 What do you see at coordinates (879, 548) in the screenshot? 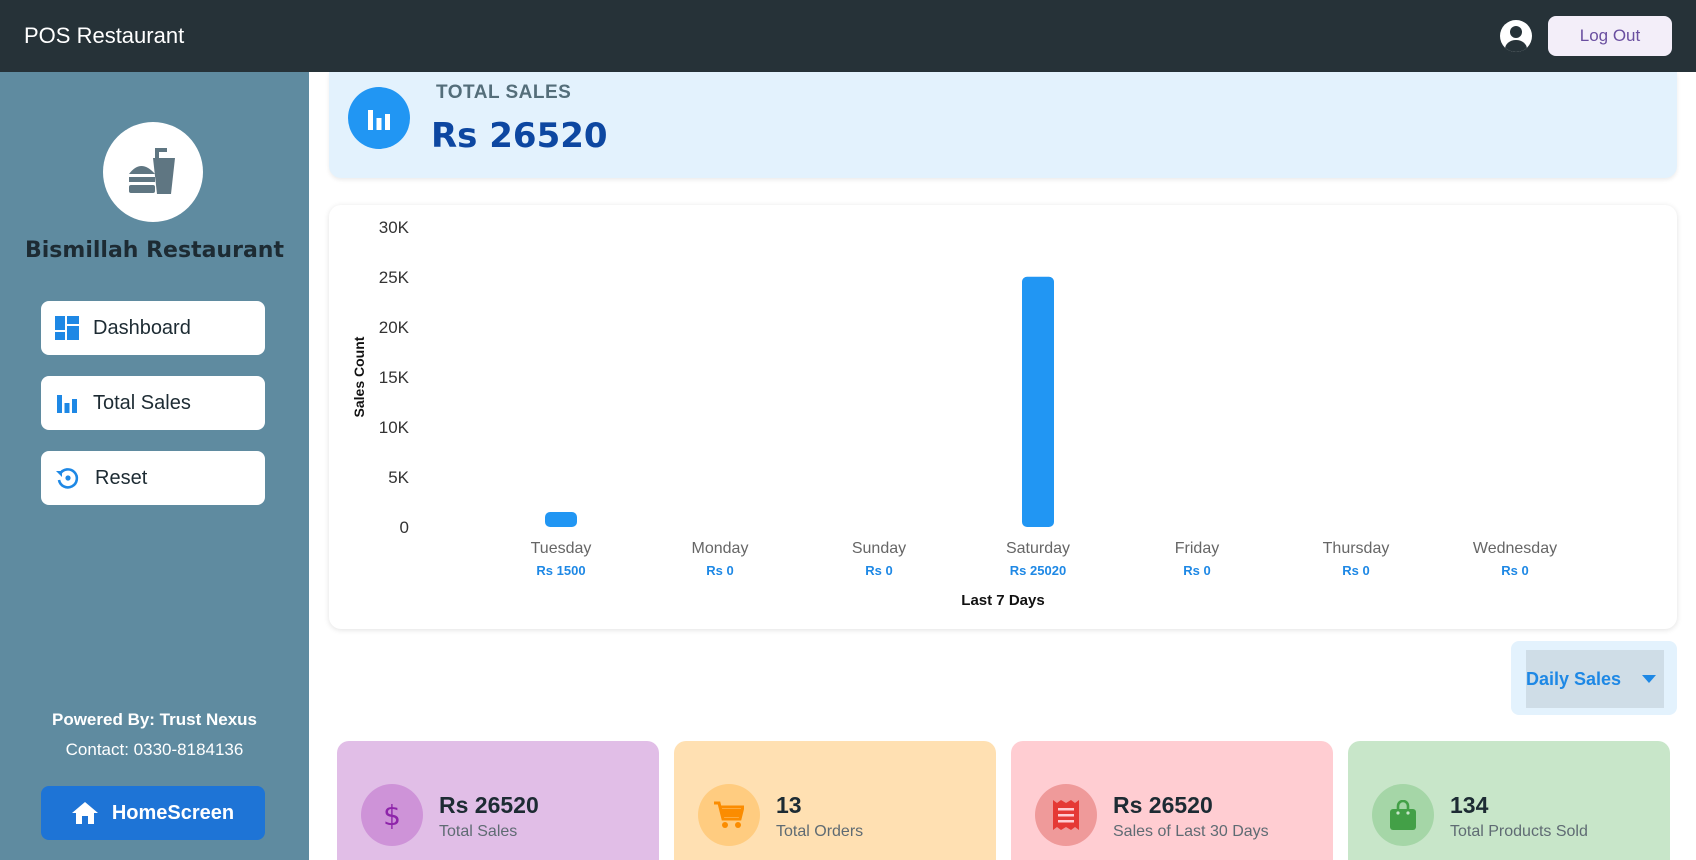
I see `x-tick-label: Sunday` at bounding box center [879, 548].